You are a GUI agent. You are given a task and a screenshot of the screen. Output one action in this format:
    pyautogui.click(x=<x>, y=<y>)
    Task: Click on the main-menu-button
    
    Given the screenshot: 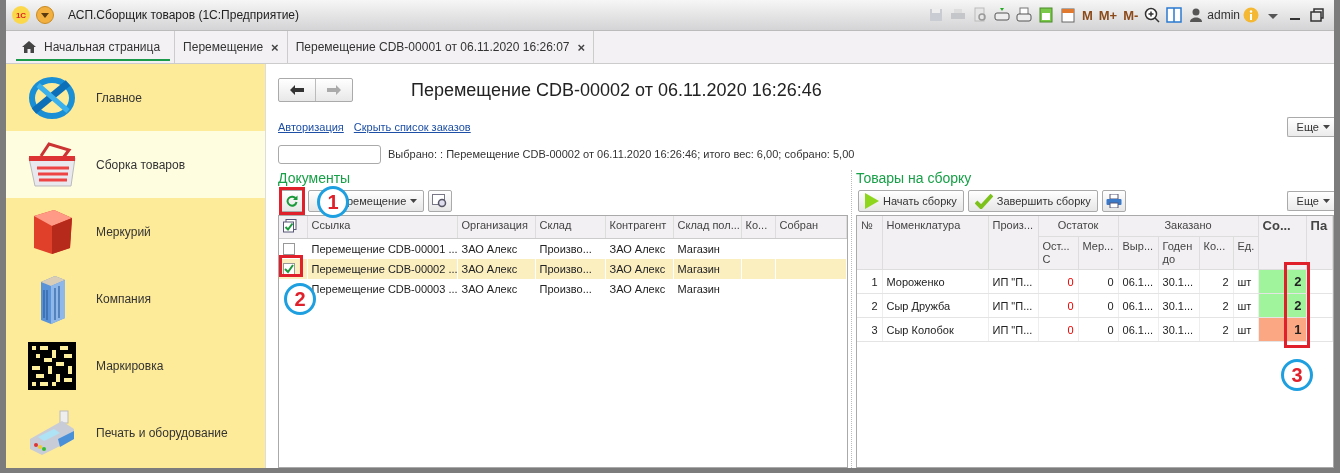 What is the action you would take?
    pyautogui.click(x=45, y=15)
    